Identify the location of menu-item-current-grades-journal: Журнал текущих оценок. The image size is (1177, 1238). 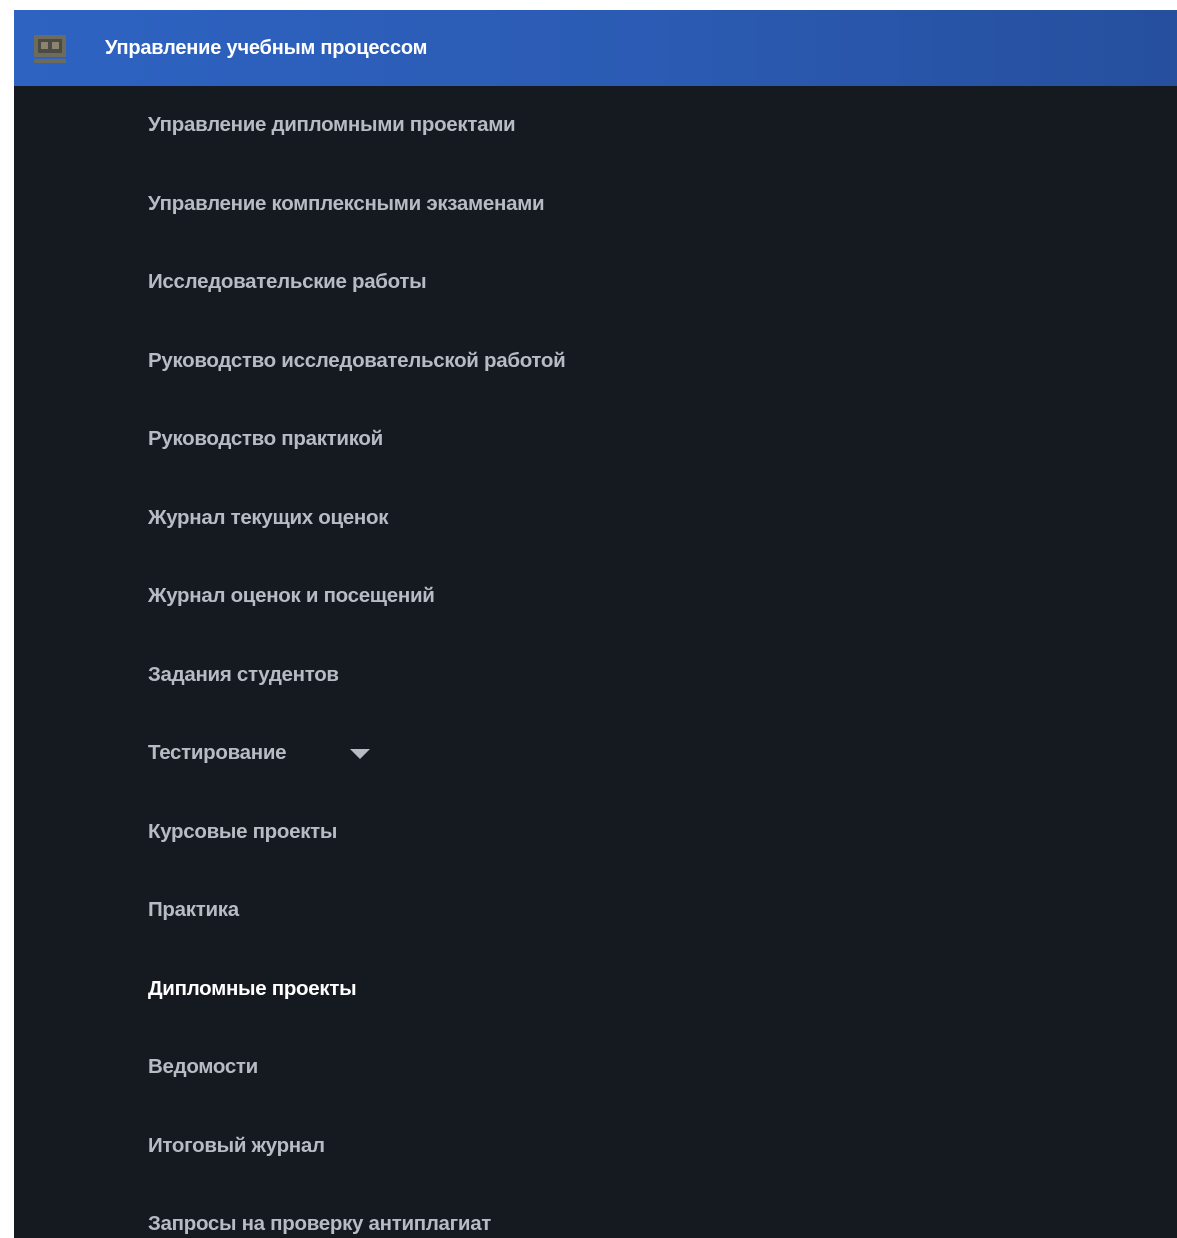
(595, 518).